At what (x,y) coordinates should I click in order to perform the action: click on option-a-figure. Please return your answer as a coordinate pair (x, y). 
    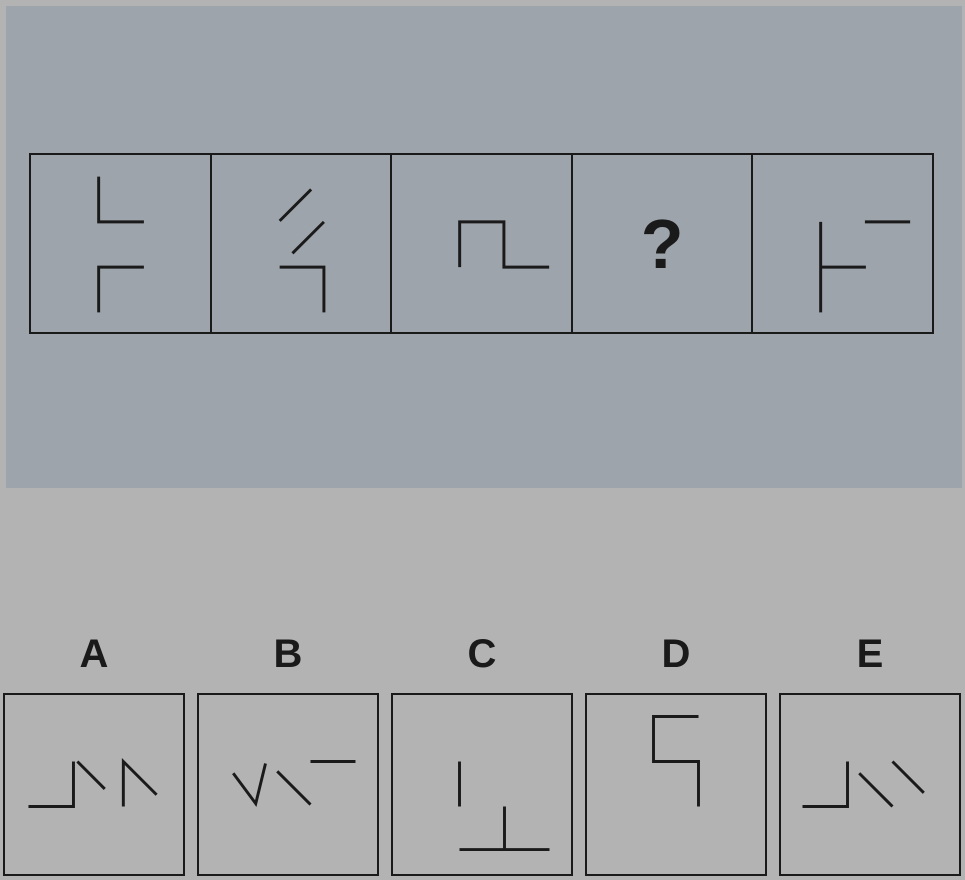
    Looking at the image, I should click on (93, 782).